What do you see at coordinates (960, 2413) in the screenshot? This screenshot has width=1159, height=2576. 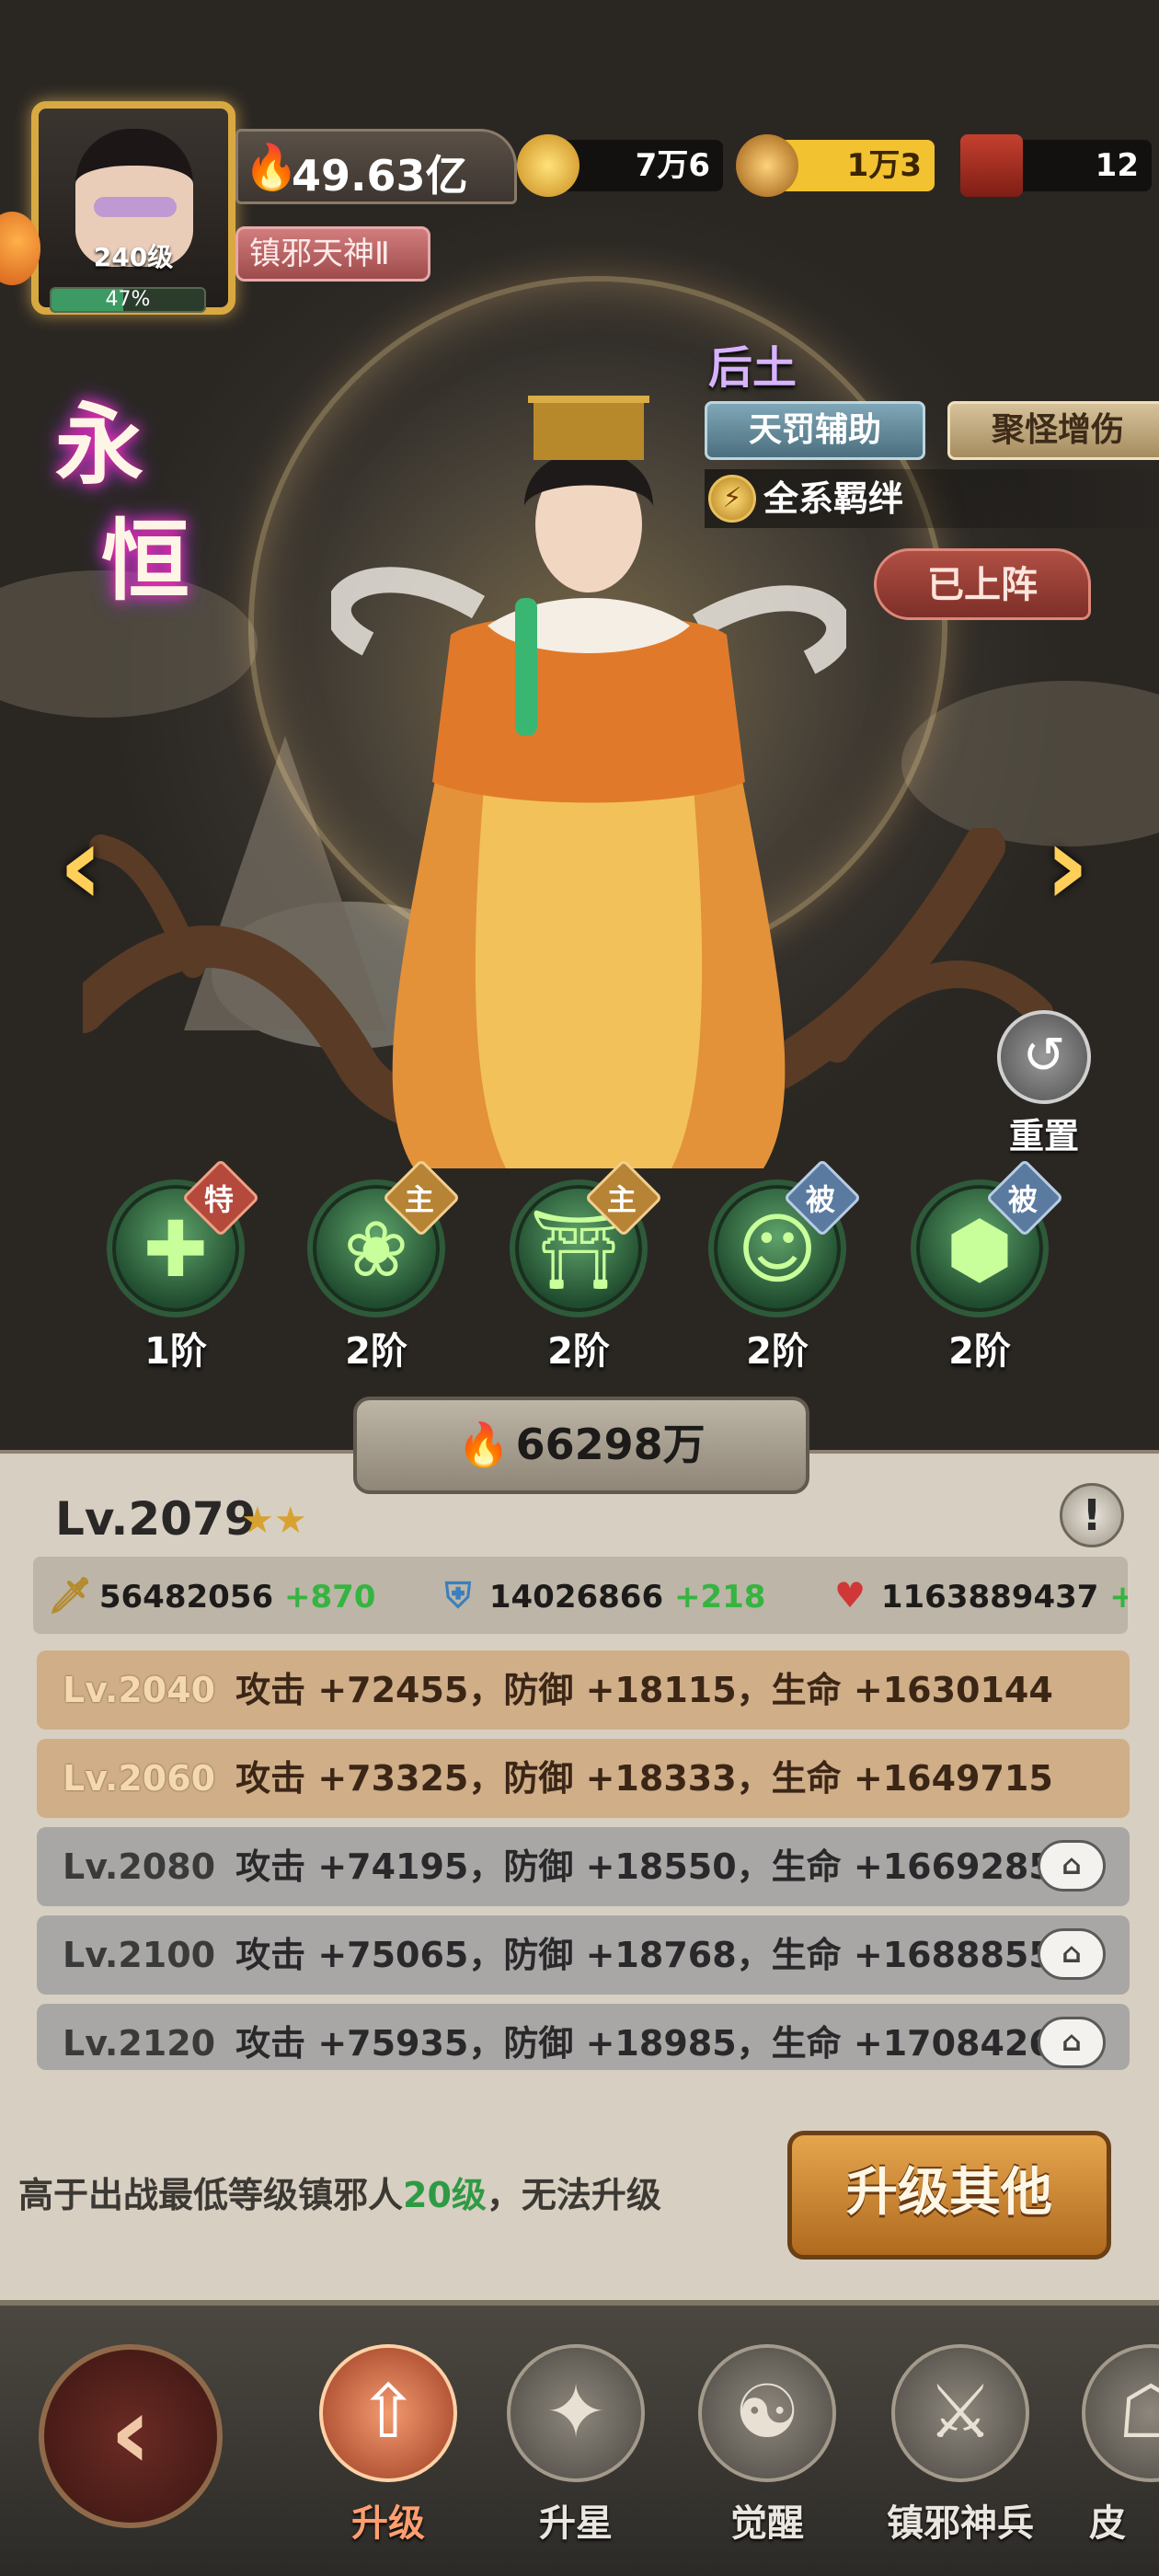 I see `weapon-icon: ⚔` at bounding box center [960, 2413].